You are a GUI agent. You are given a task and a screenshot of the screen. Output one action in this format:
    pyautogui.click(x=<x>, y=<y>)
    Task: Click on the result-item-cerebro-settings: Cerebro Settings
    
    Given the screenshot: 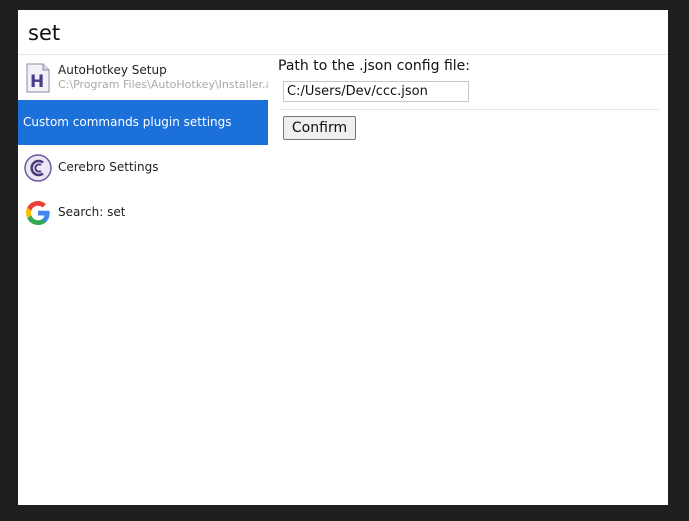 What is the action you would take?
    pyautogui.click(x=143, y=167)
    